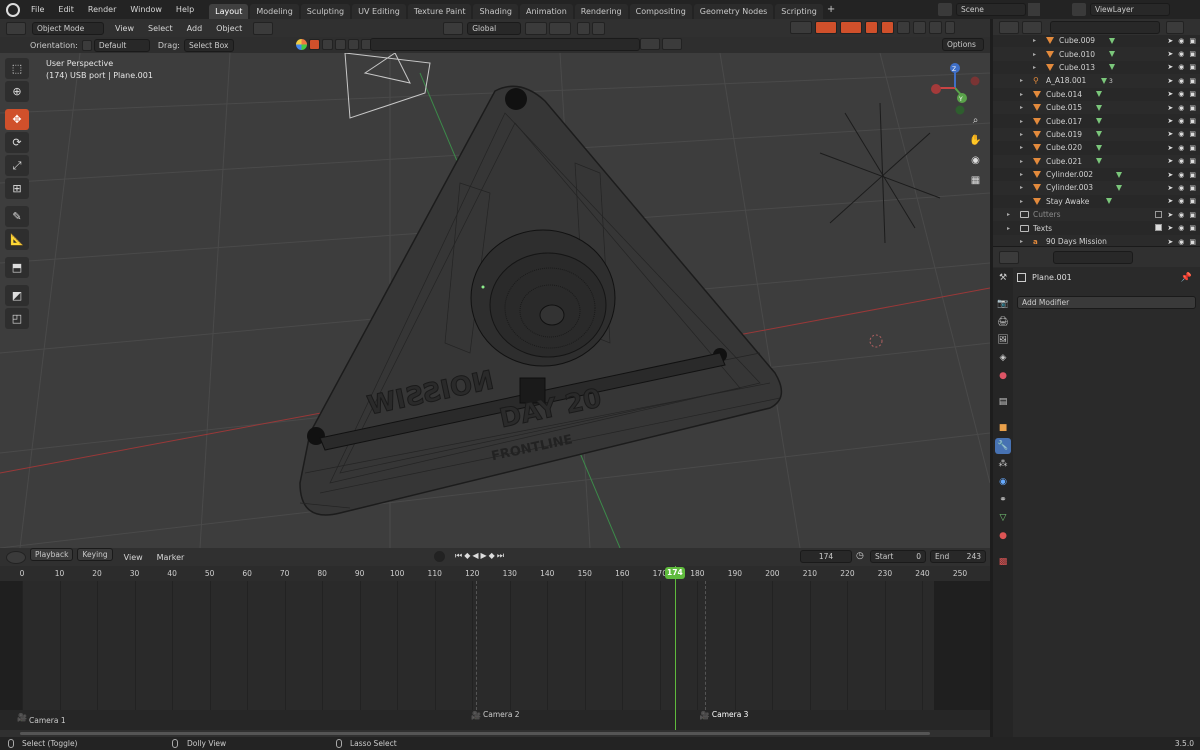 The width and height of the screenshot is (1200, 750). I want to click on tab-rendering: Rendering, so click(601, 11).